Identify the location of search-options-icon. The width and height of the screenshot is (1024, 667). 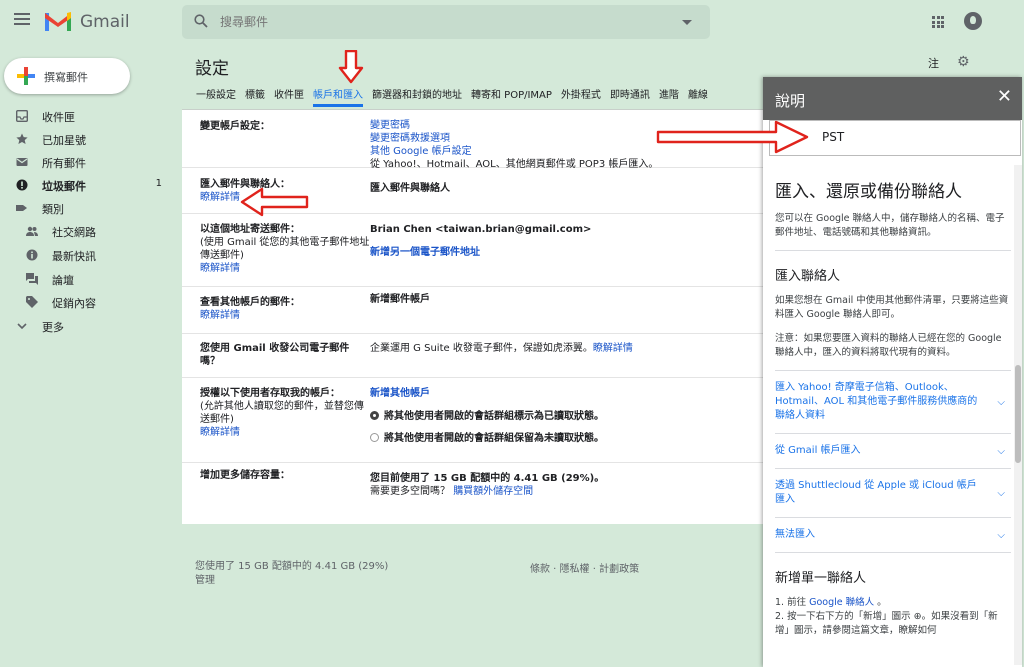
(687, 22).